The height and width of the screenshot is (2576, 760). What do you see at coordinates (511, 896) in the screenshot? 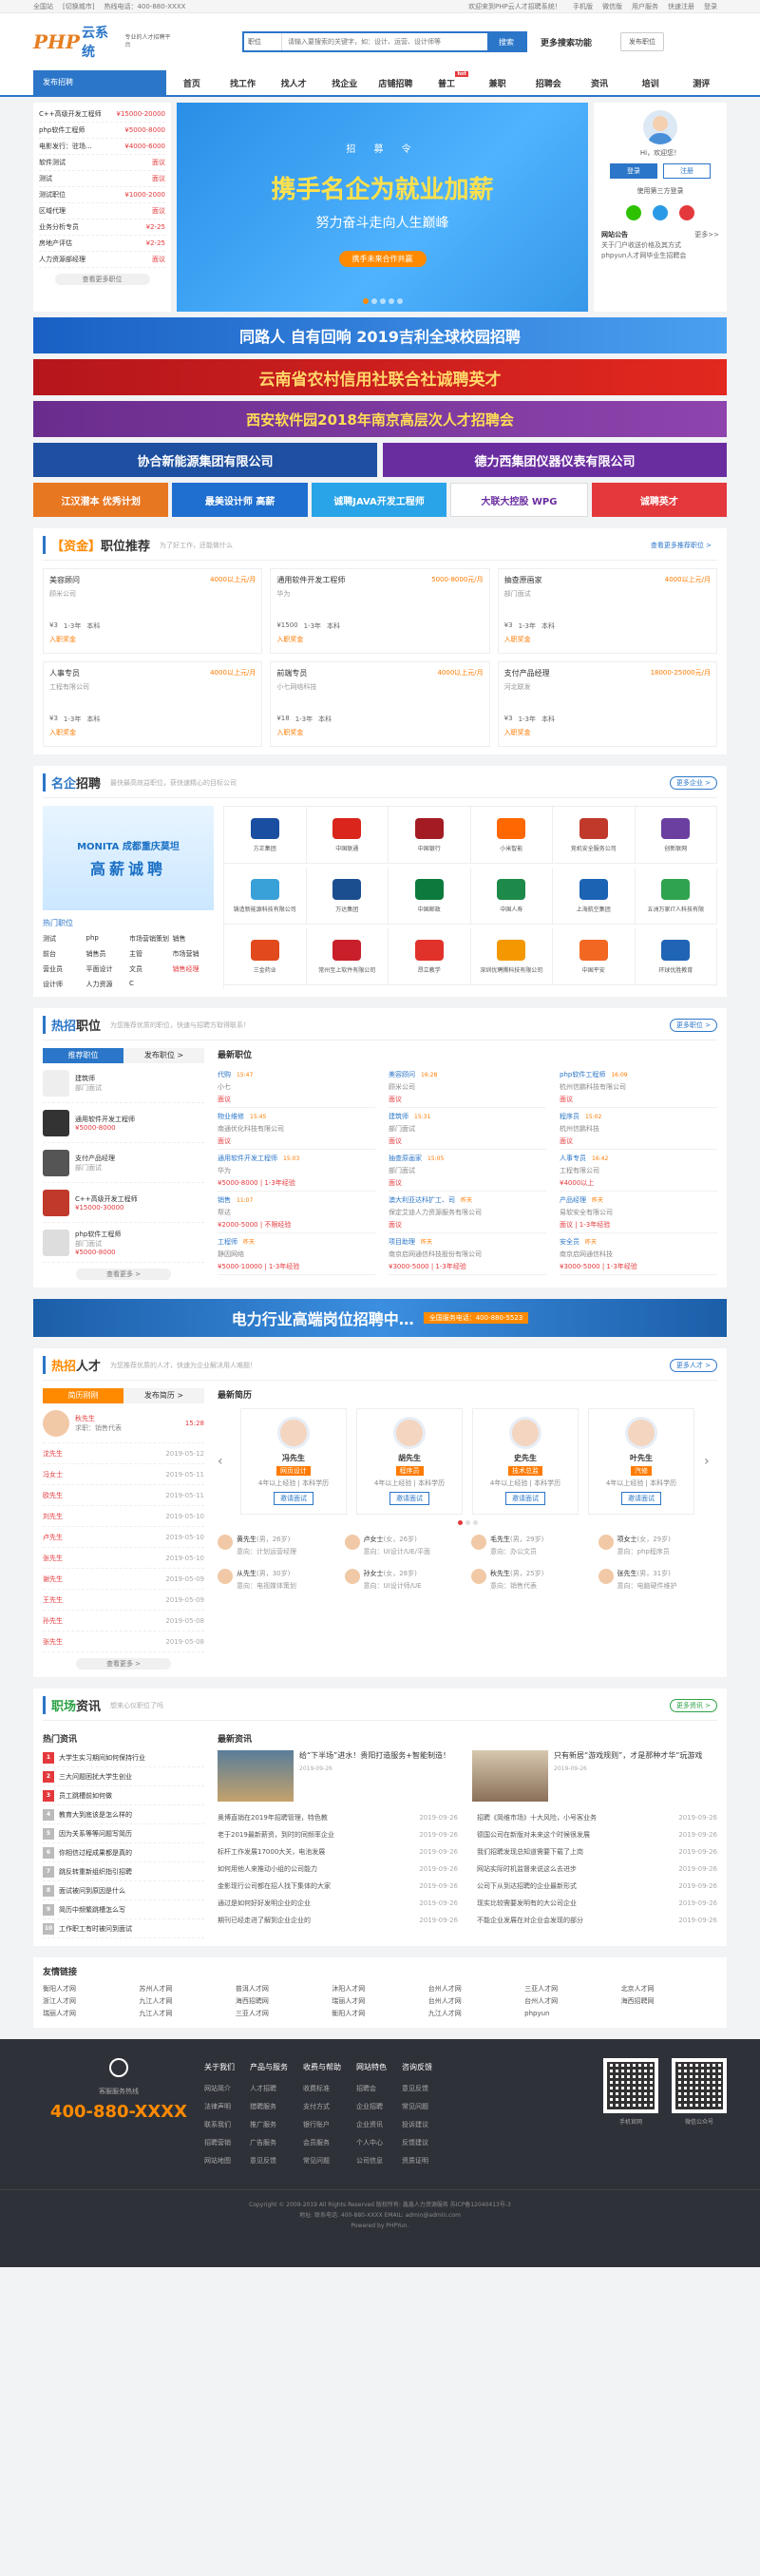
I see `company-logo-cell: 中国人寿` at bounding box center [511, 896].